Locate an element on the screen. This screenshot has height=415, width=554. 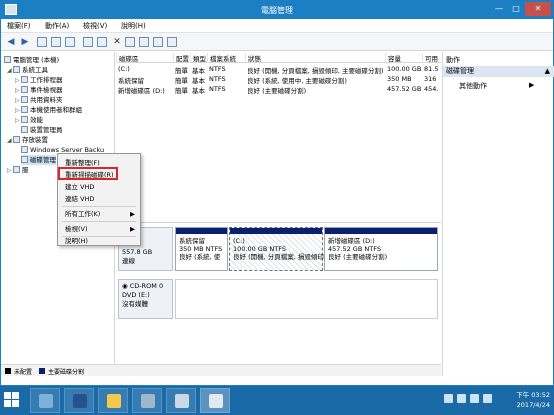
tree-item-services: ▷ 服 is located at coordinates (18, 170).